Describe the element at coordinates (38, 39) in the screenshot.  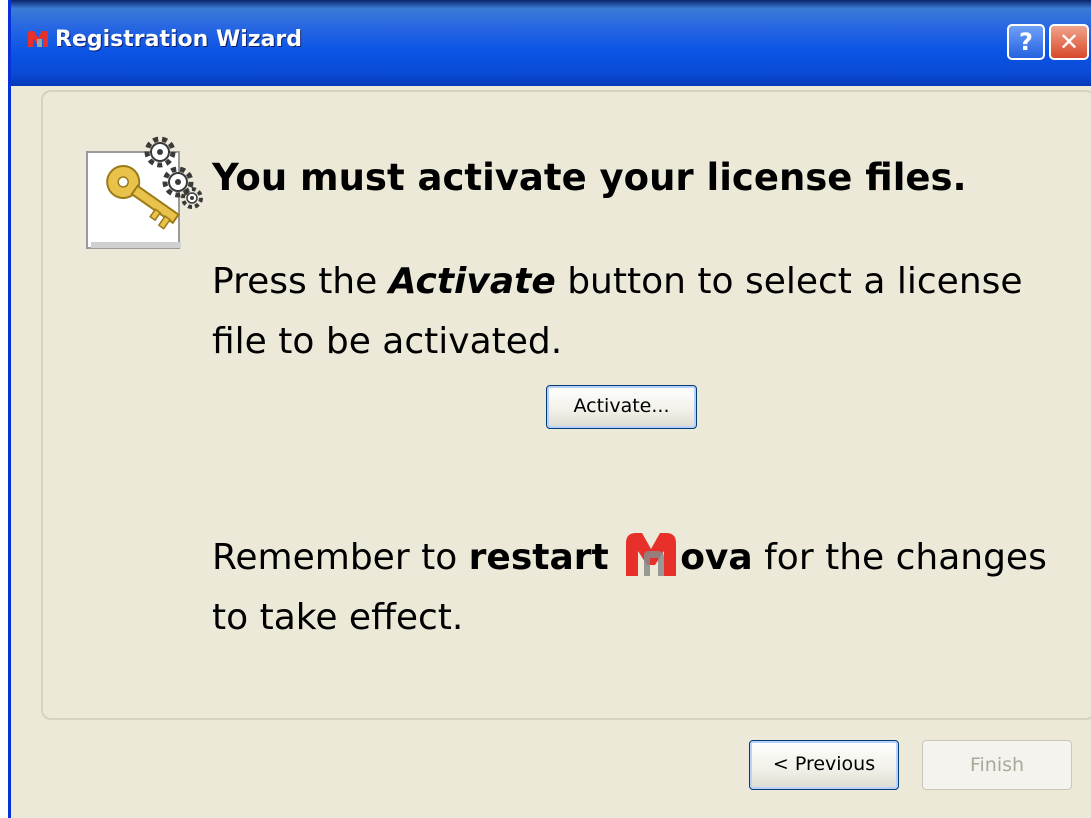
I see `mnova-app-icon` at that location.